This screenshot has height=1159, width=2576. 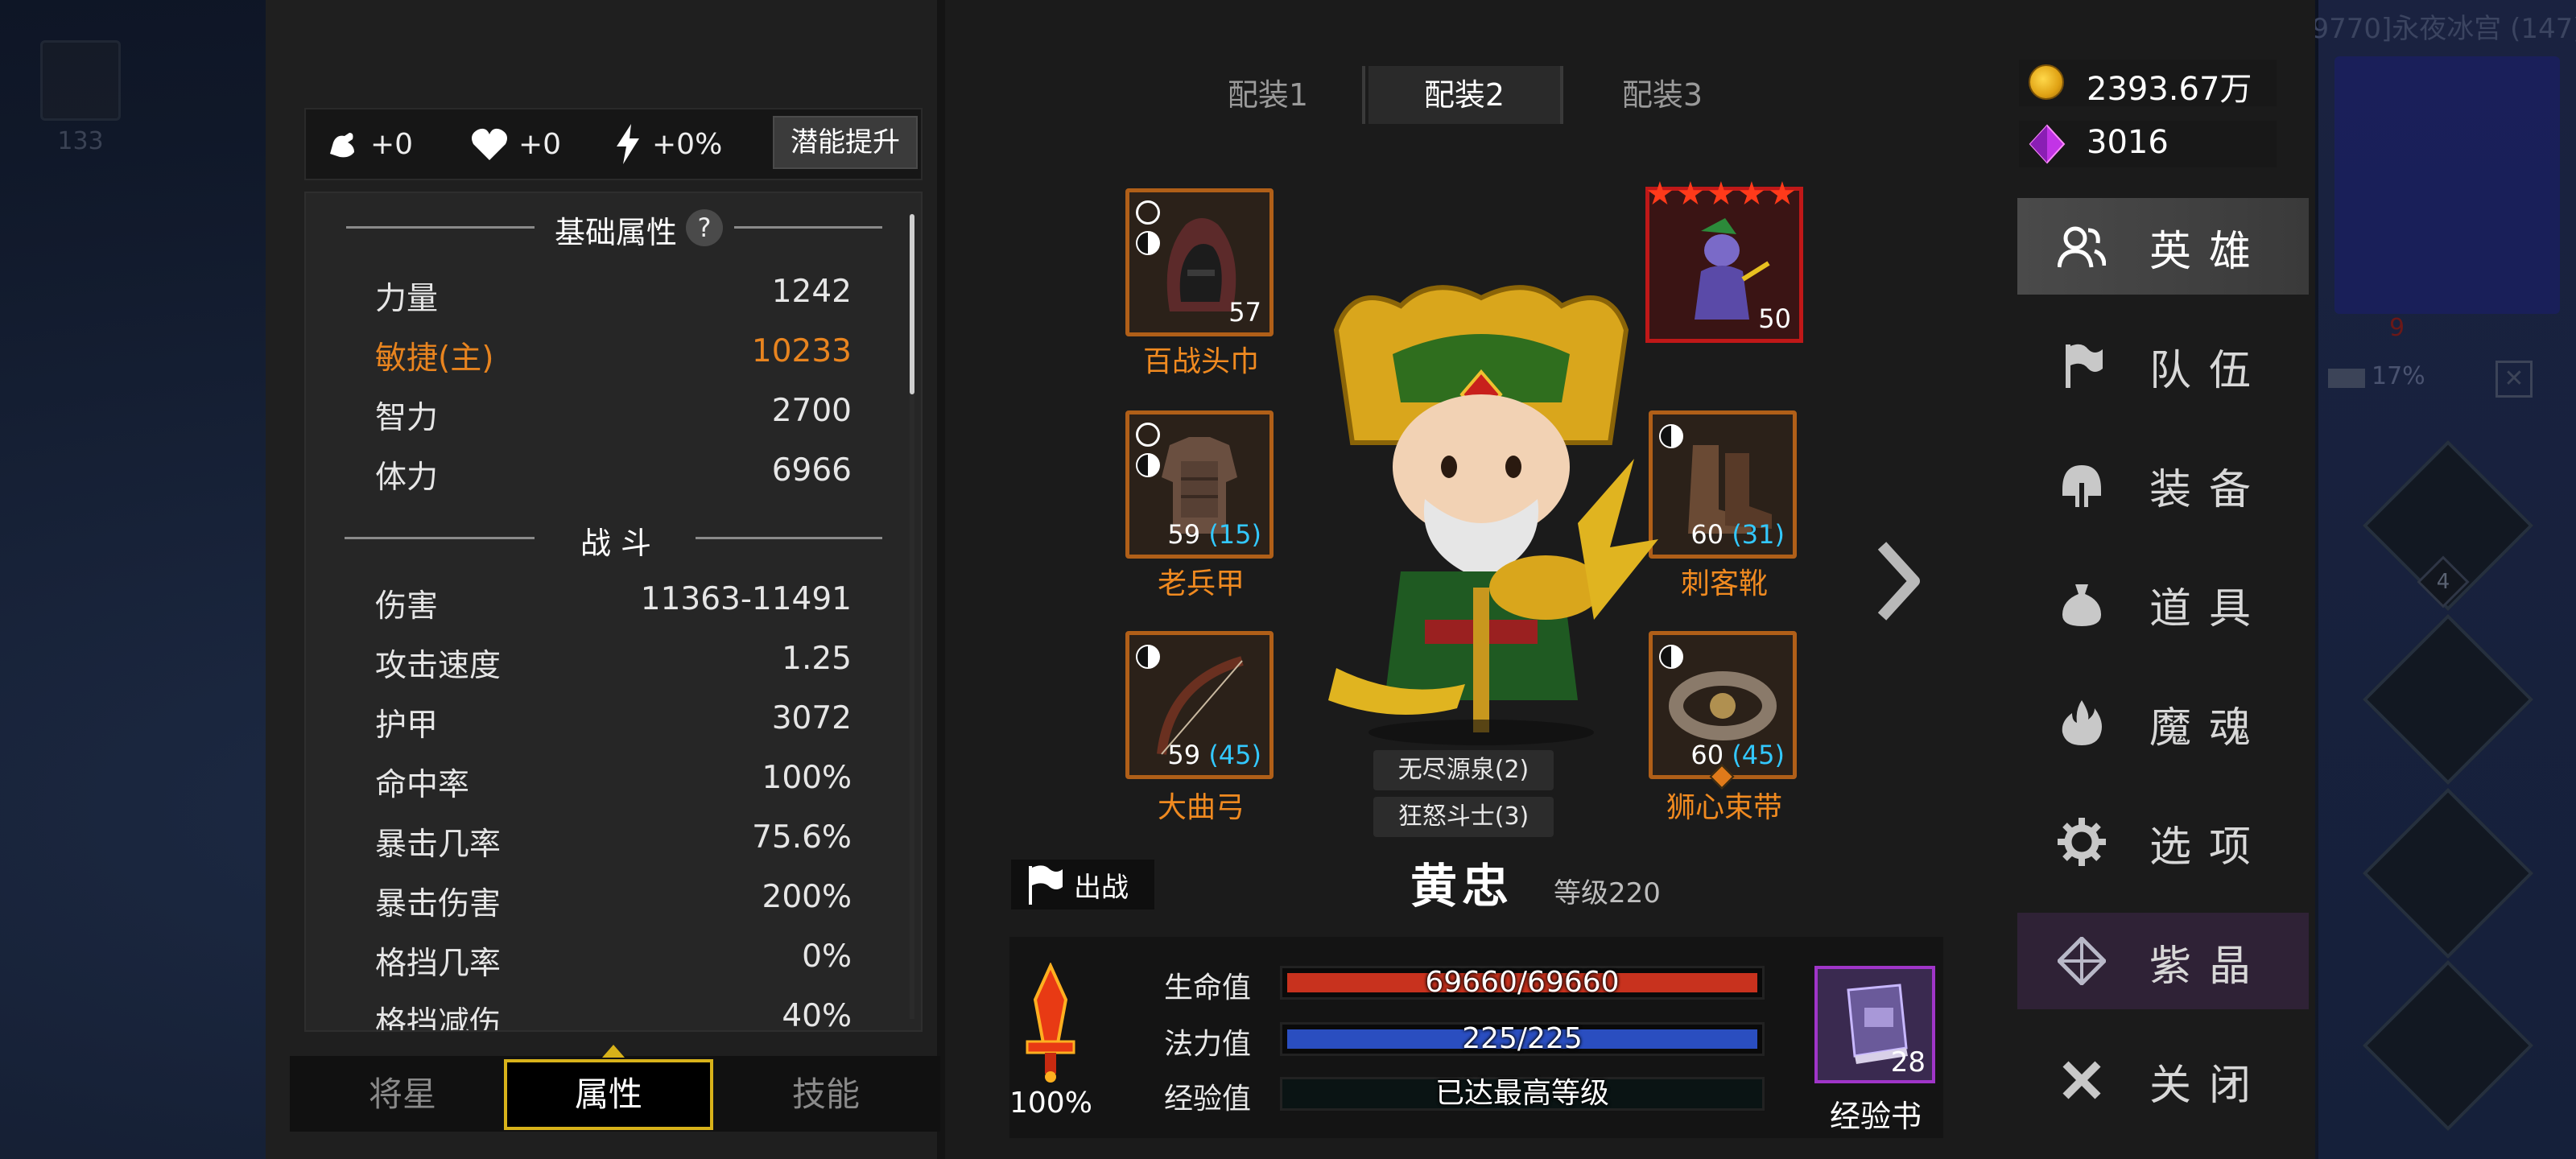 What do you see at coordinates (1522, 1093) in the screenshot?
I see `exp-value: 已达最高等级` at bounding box center [1522, 1093].